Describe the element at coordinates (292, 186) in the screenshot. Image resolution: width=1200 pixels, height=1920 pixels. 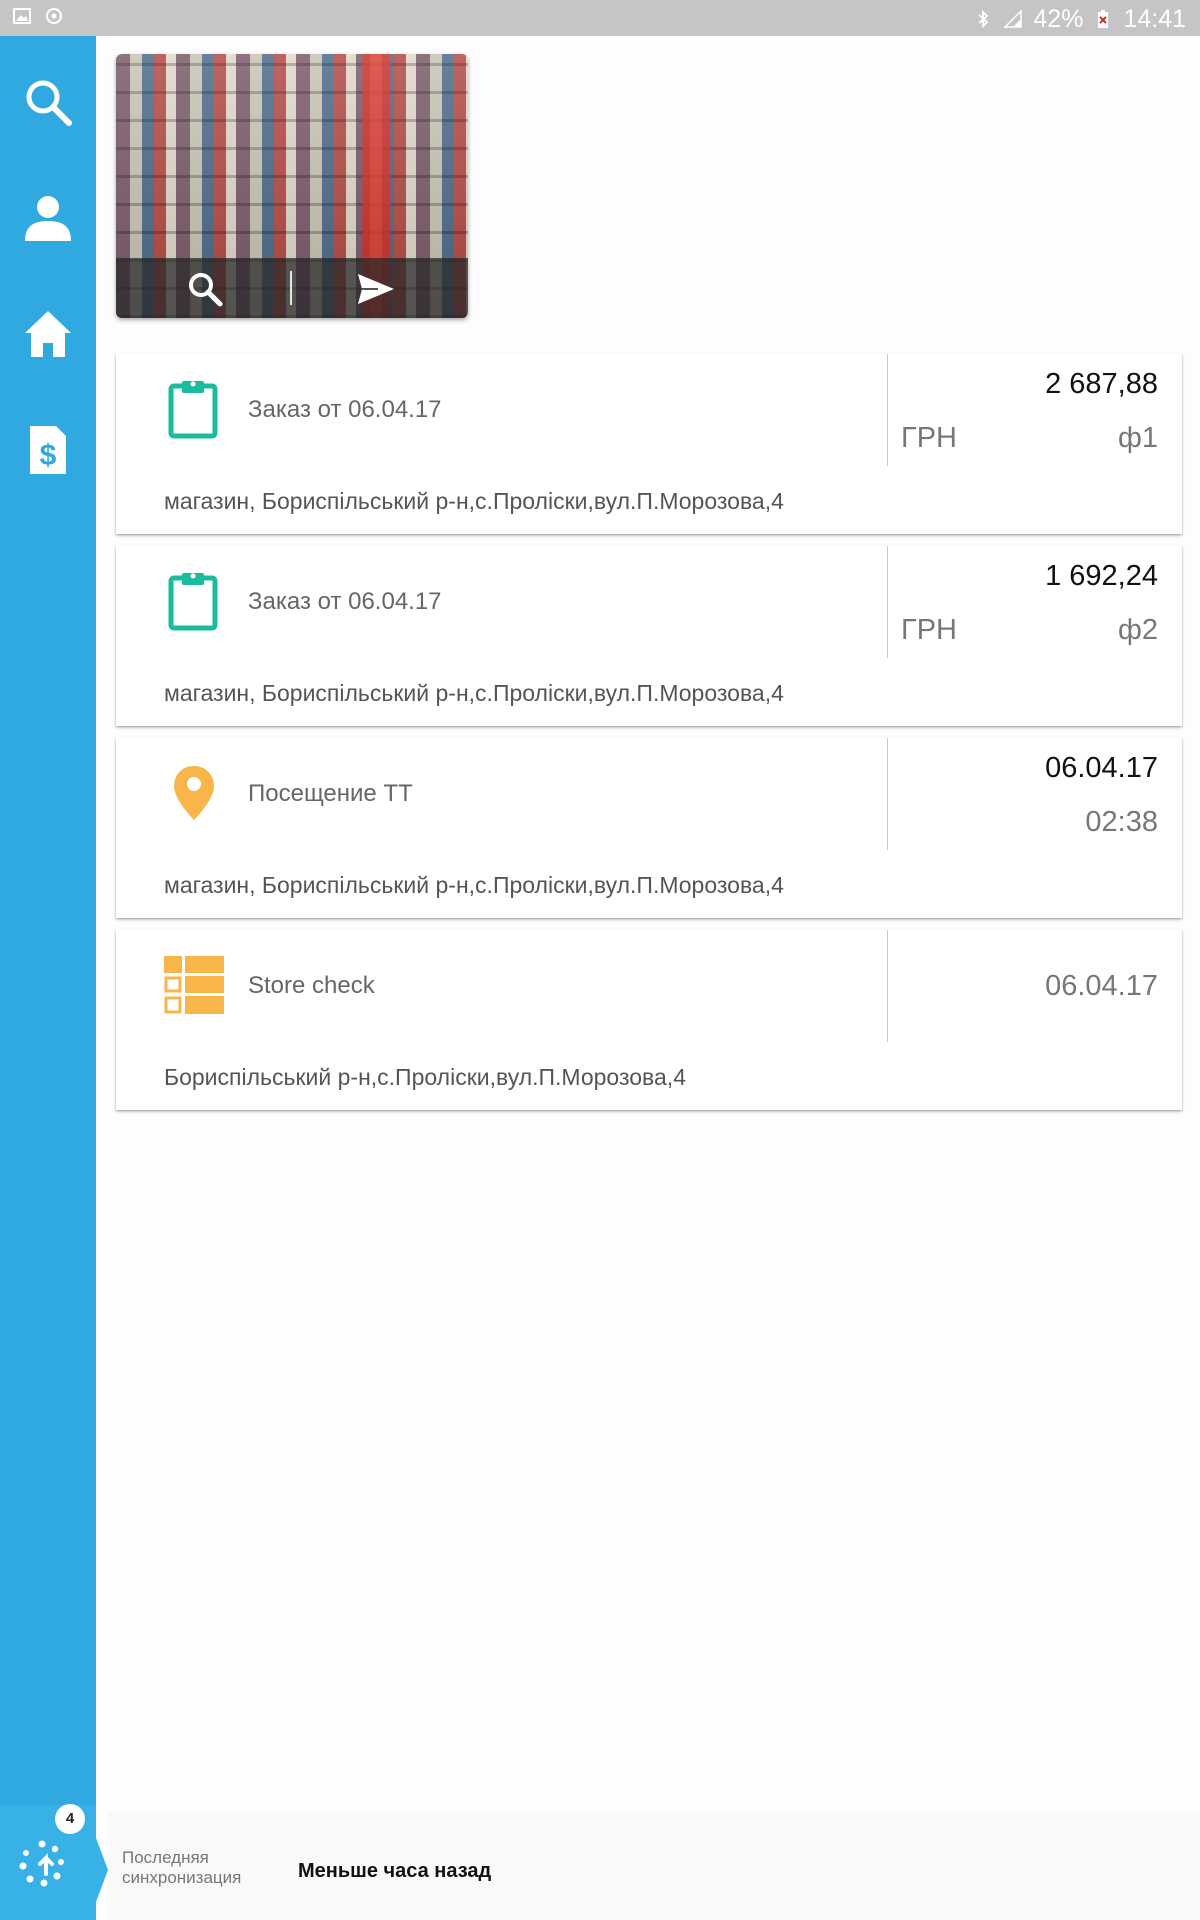
I see `store-photo` at that location.